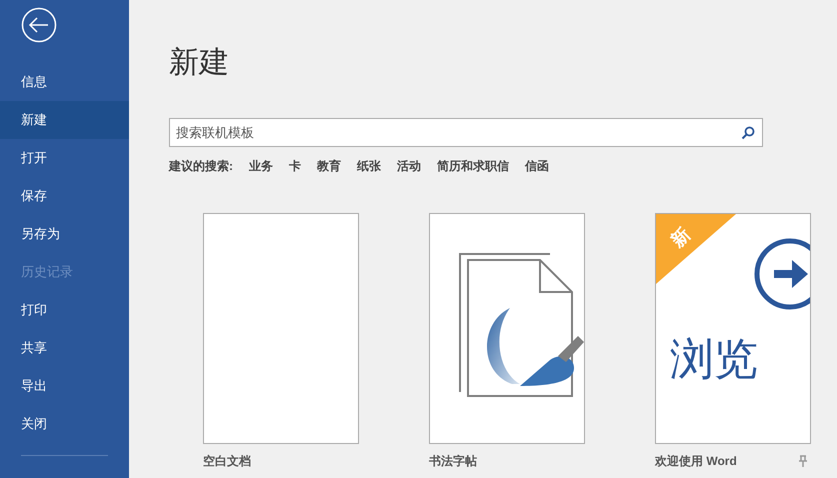  What do you see at coordinates (64, 158) in the screenshot?
I see `sidebar-item: 打开` at bounding box center [64, 158].